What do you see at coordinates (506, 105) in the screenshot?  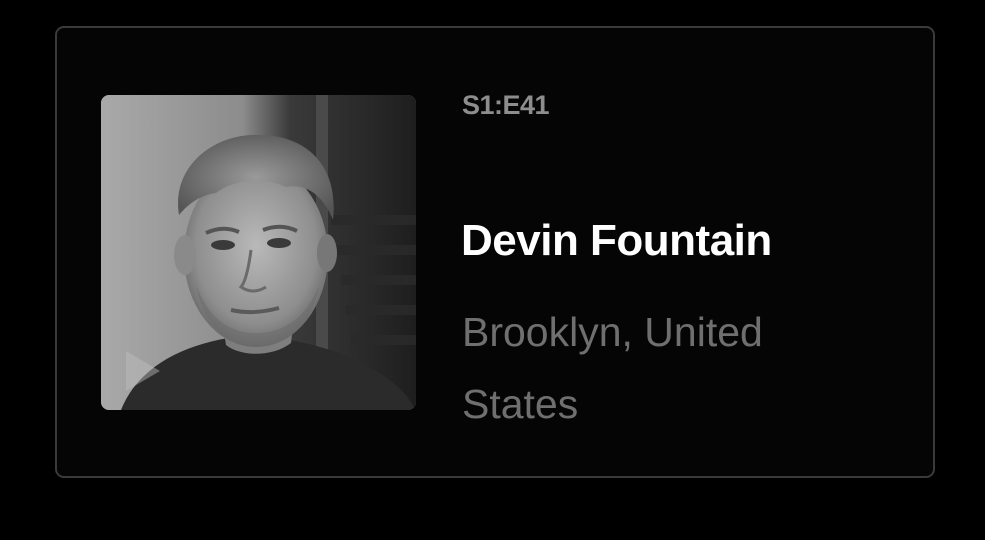 I see `episode-code: S1:E41` at bounding box center [506, 105].